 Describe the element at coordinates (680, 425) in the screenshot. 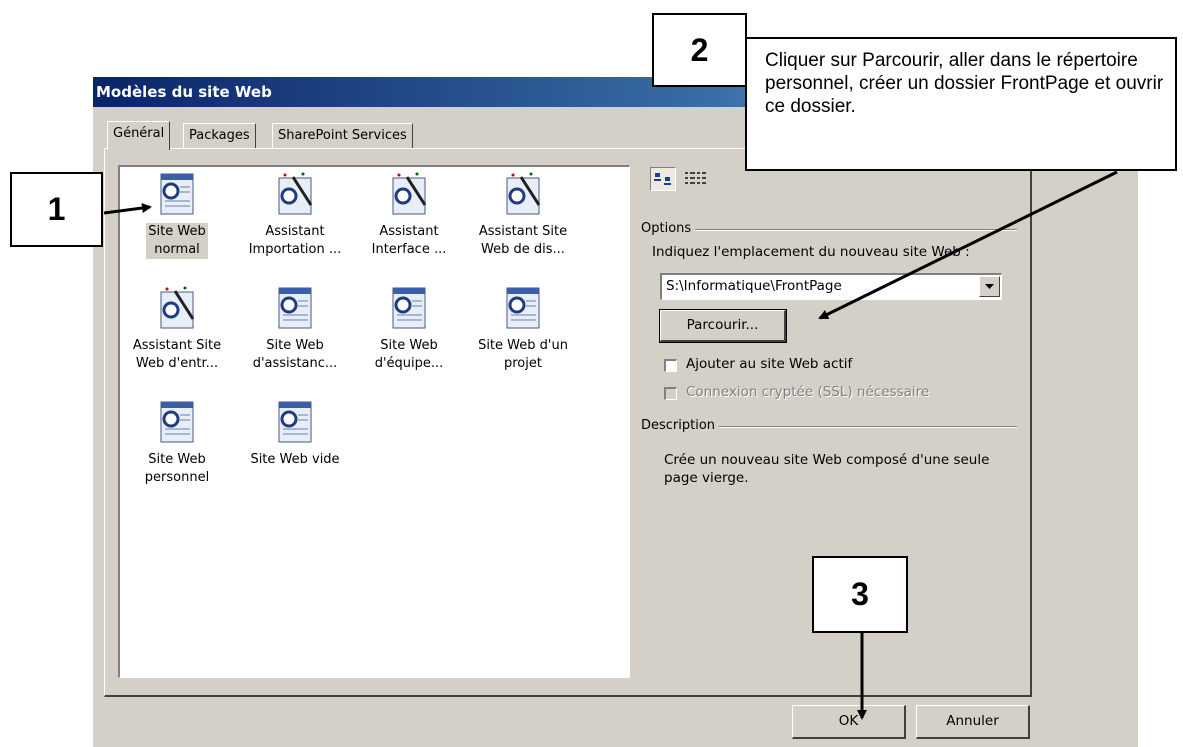

I see `description-group-label: Description` at that location.